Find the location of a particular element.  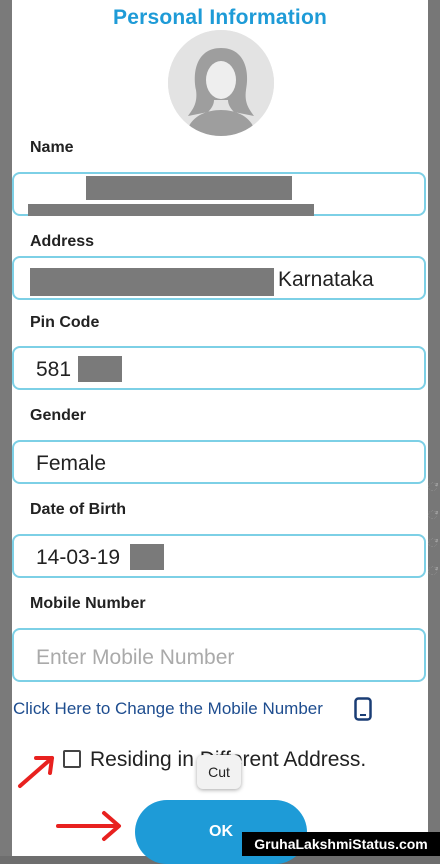

name-field is located at coordinates (219, 194).